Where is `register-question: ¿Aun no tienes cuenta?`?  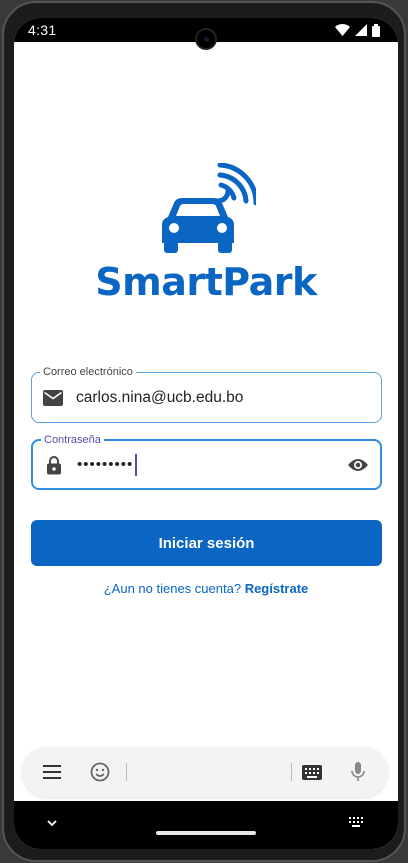 register-question: ¿Aun no tienes cuenta? is located at coordinates (172, 588).